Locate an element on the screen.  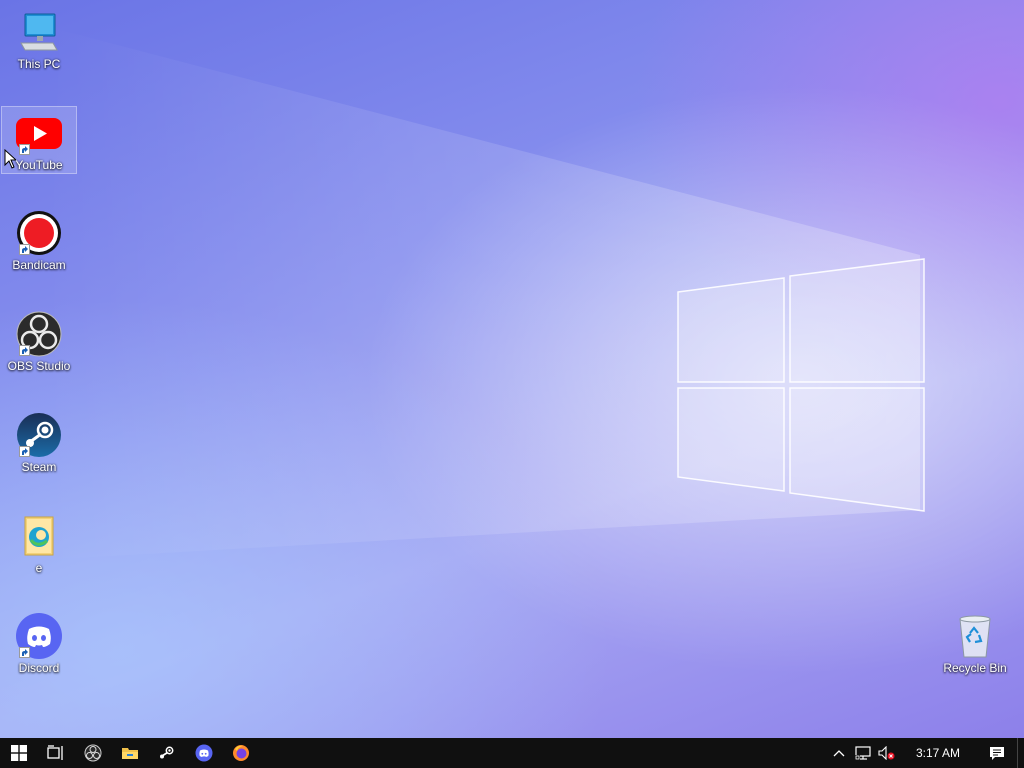
desktop-icon-label: OBS Studio is located at coordinates (39, 366).